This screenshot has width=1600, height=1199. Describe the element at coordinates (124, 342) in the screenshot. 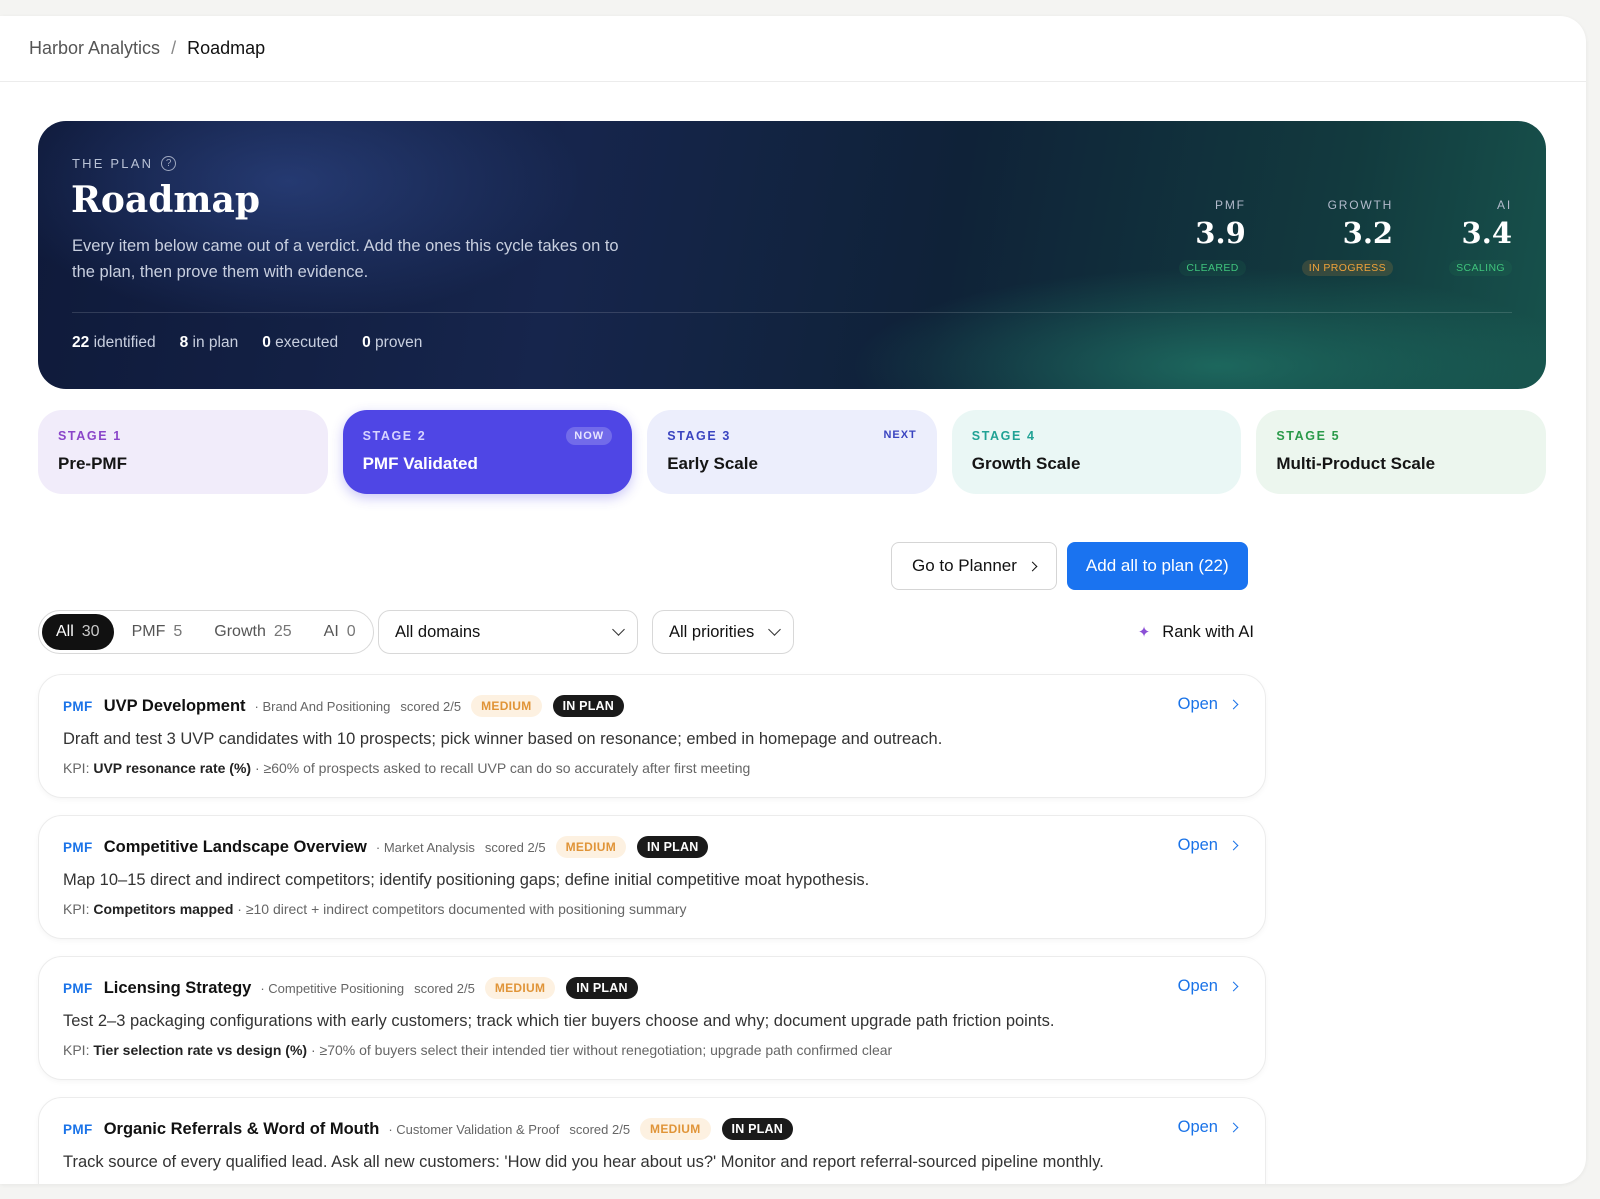

I see `stat-label: identified` at that location.